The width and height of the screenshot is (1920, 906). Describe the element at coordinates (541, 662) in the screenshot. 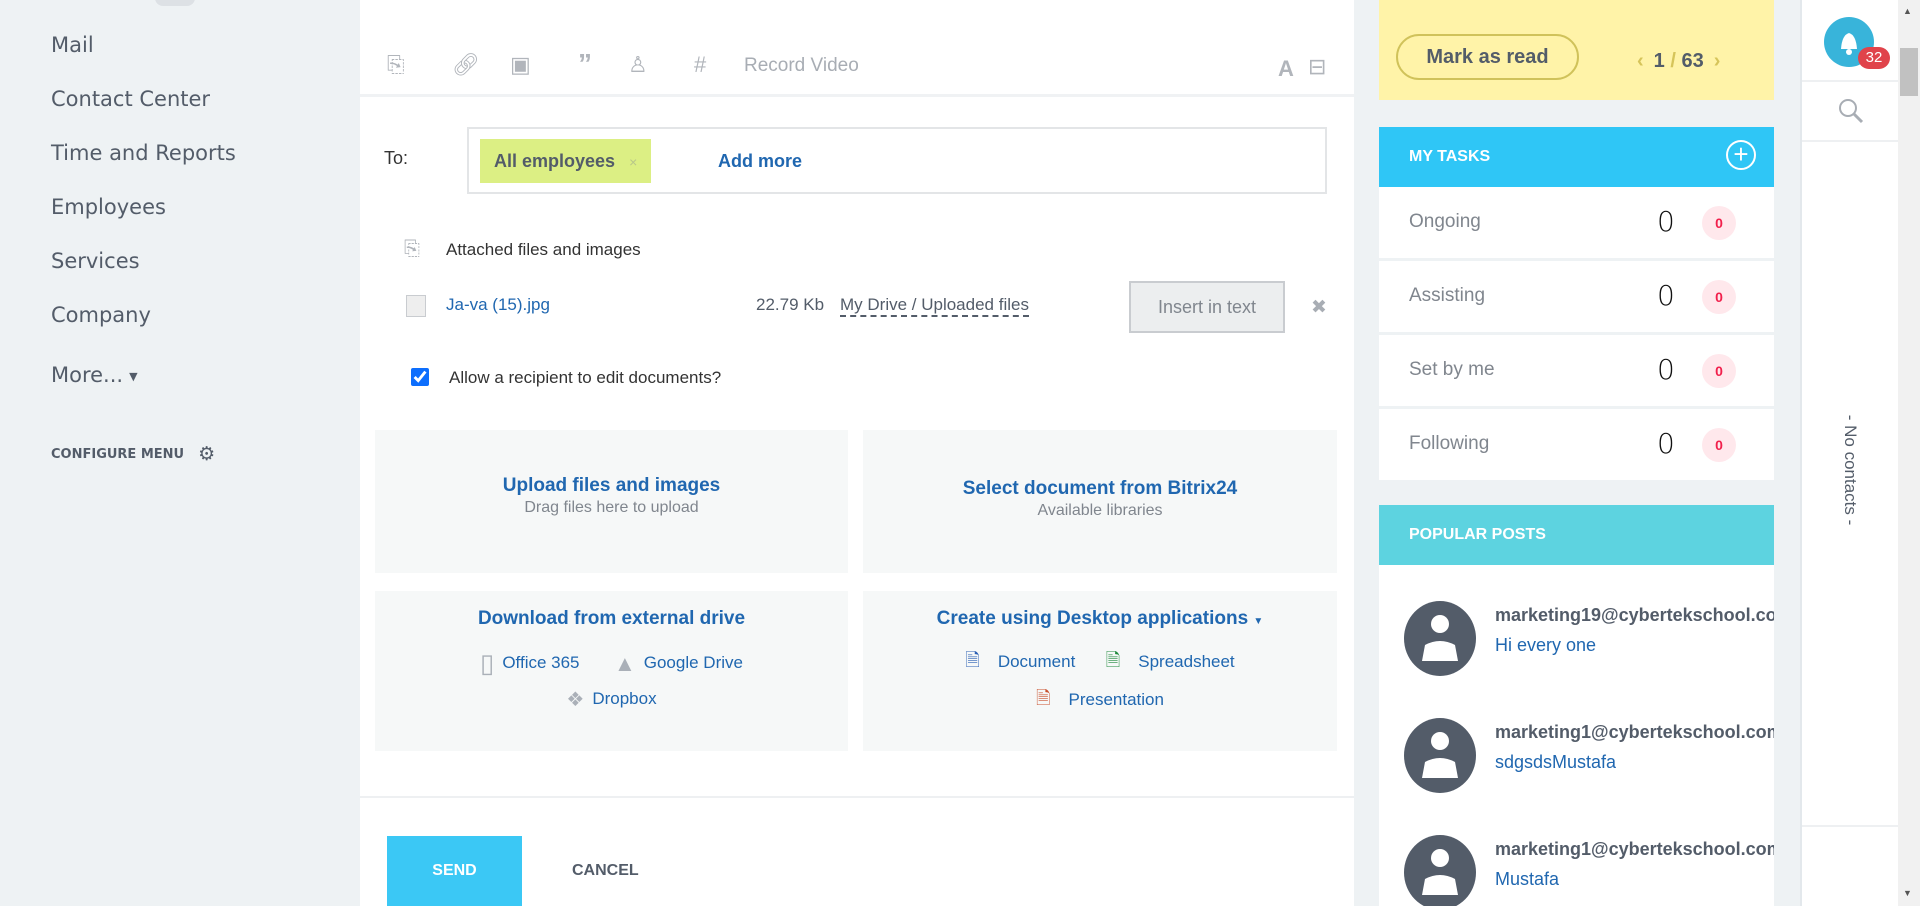

I see `office365-label: Office 365` at that location.